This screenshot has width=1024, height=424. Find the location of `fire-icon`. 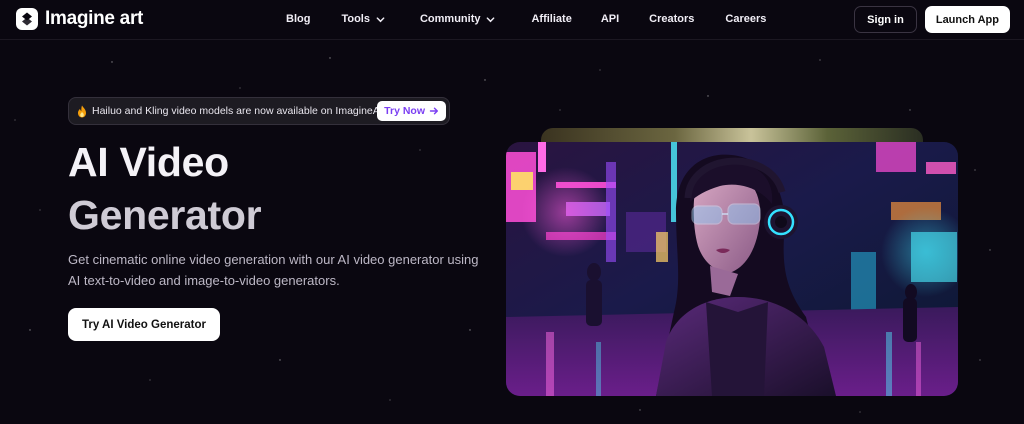

fire-icon is located at coordinates (82, 111).